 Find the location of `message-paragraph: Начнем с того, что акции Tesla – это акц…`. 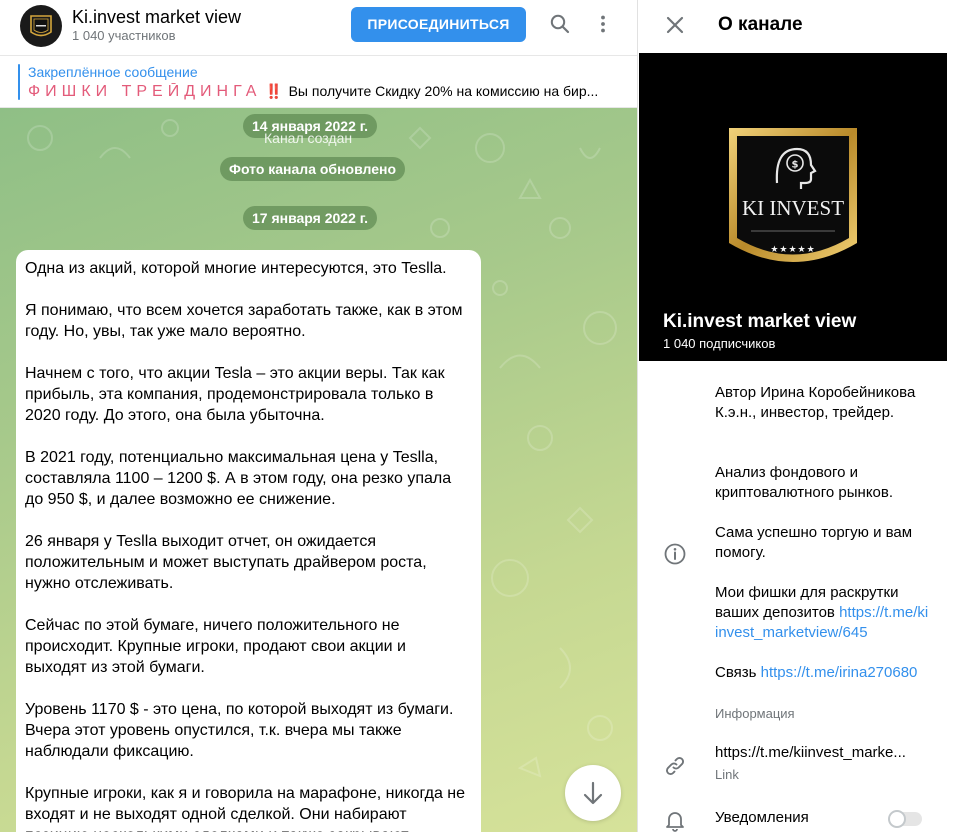

message-paragraph: Начнем с того, что акции Tesla – это акц… is located at coordinates (235, 394).